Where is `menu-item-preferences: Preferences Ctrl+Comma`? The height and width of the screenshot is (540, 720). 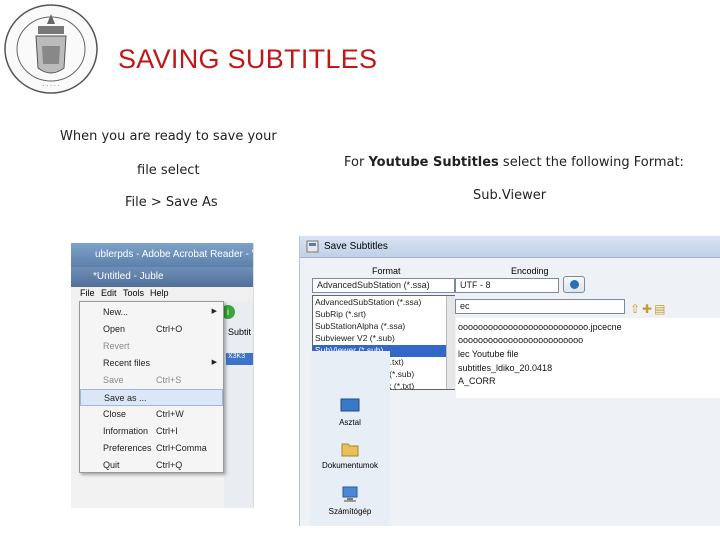 menu-item-preferences: Preferences Ctrl+Comma is located at coordinates (151, 448).